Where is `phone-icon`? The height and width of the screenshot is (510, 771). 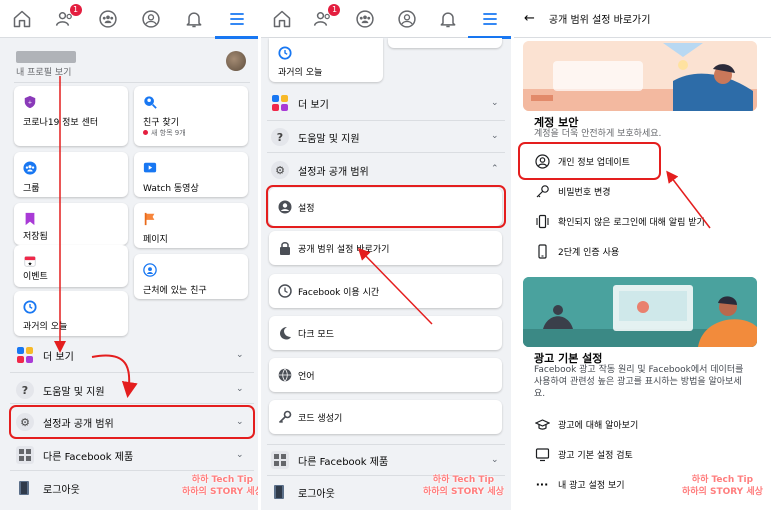 phone-icon is located at coordinates (542, 251).